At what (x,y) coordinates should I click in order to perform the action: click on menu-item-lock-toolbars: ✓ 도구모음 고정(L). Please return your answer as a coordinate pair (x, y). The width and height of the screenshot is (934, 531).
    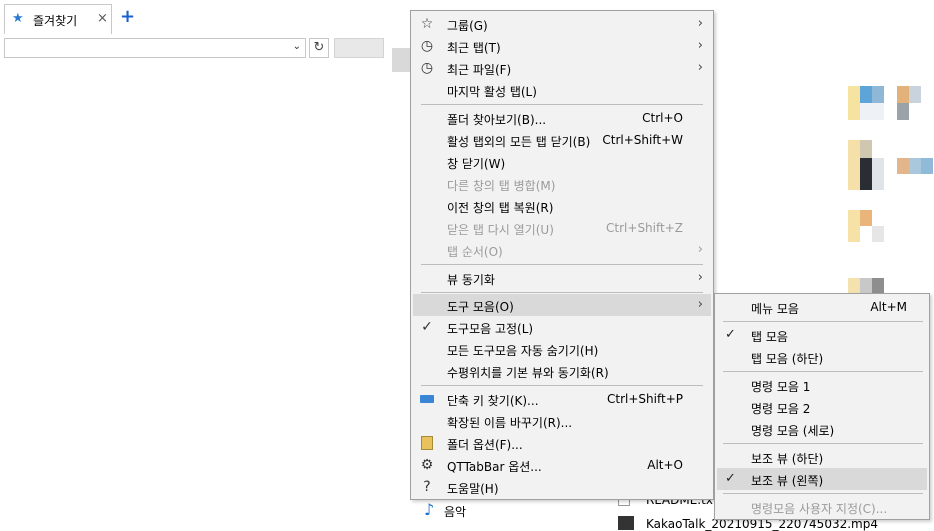
    Looking at the image, I should click on (562, 327).